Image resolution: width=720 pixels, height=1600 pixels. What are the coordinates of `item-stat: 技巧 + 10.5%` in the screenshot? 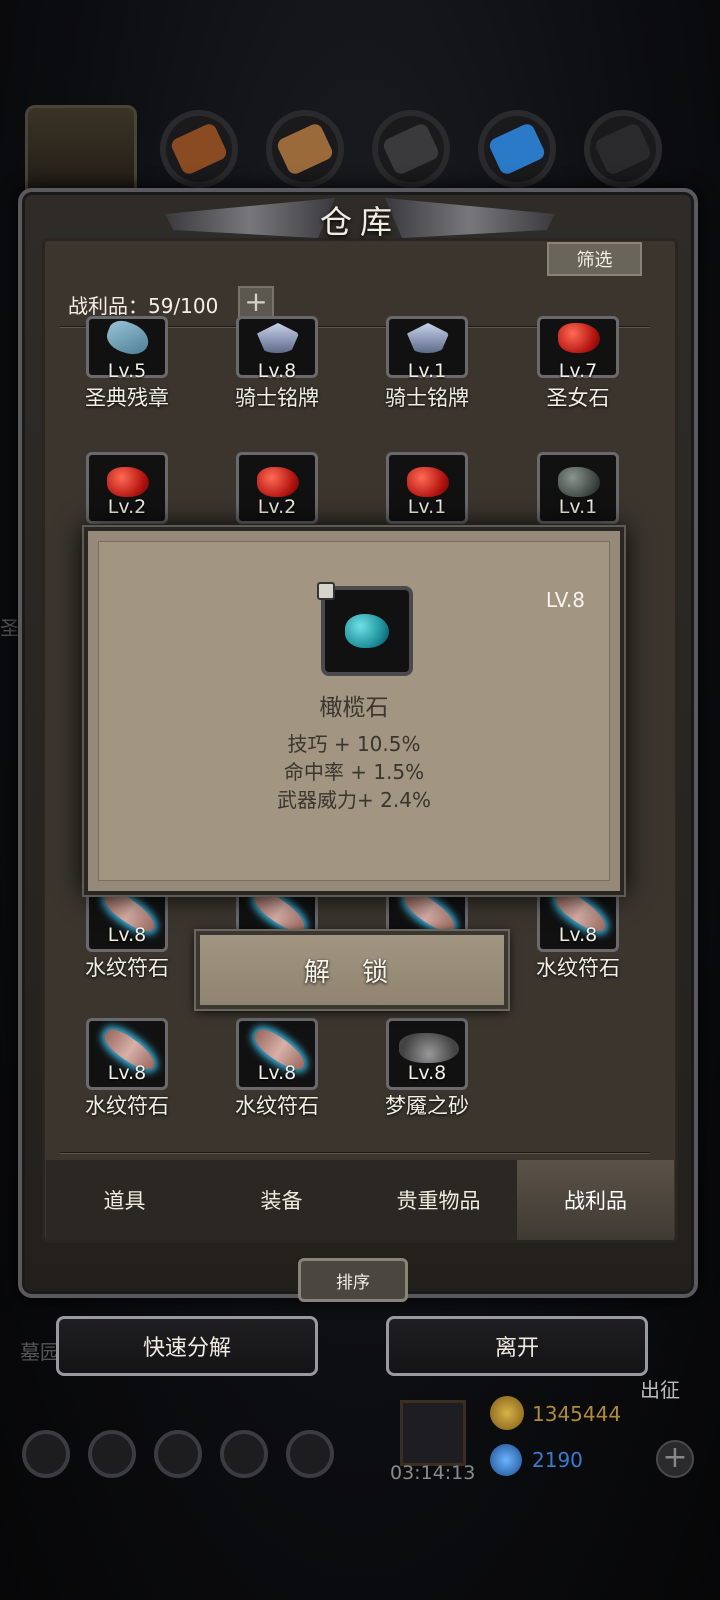 It's located at (354, 744).